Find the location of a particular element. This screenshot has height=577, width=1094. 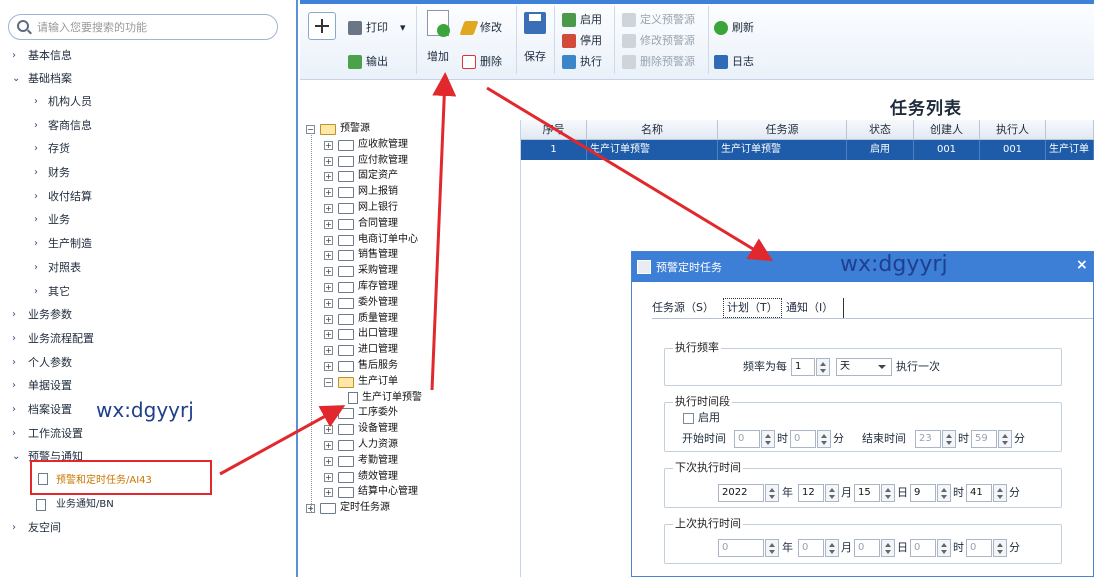

next-day-stepper is located at coordinates (888, 493).